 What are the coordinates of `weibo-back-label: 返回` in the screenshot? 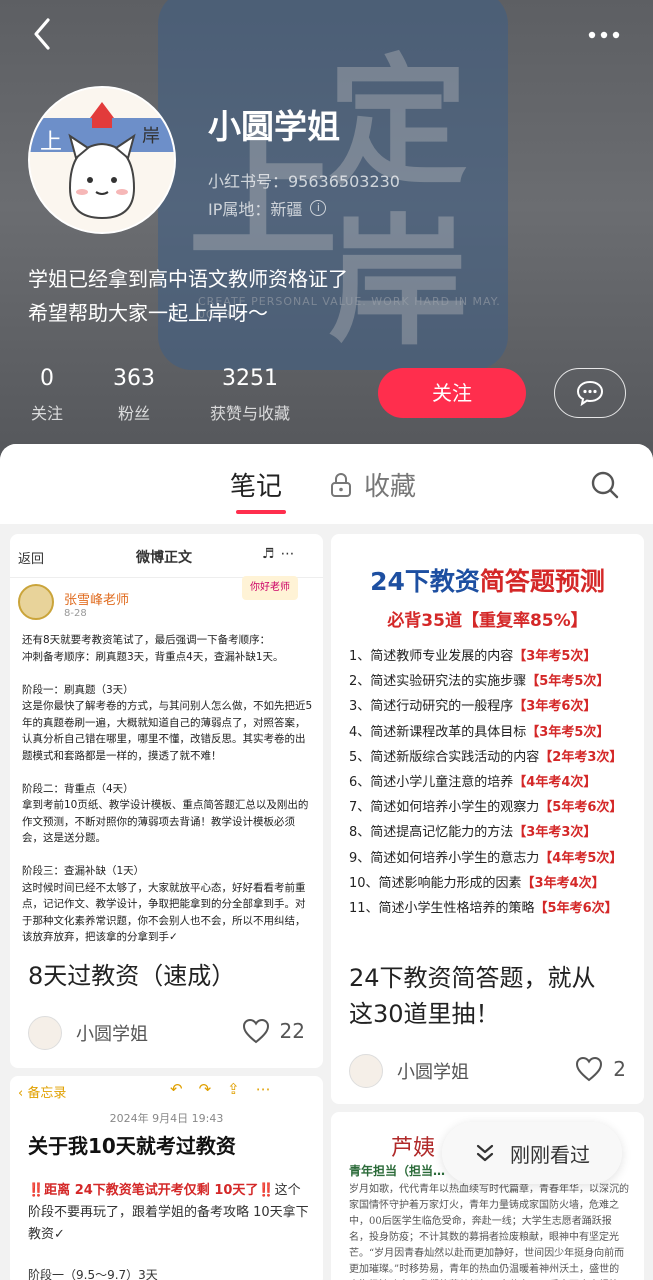 It's located at (31, 559).